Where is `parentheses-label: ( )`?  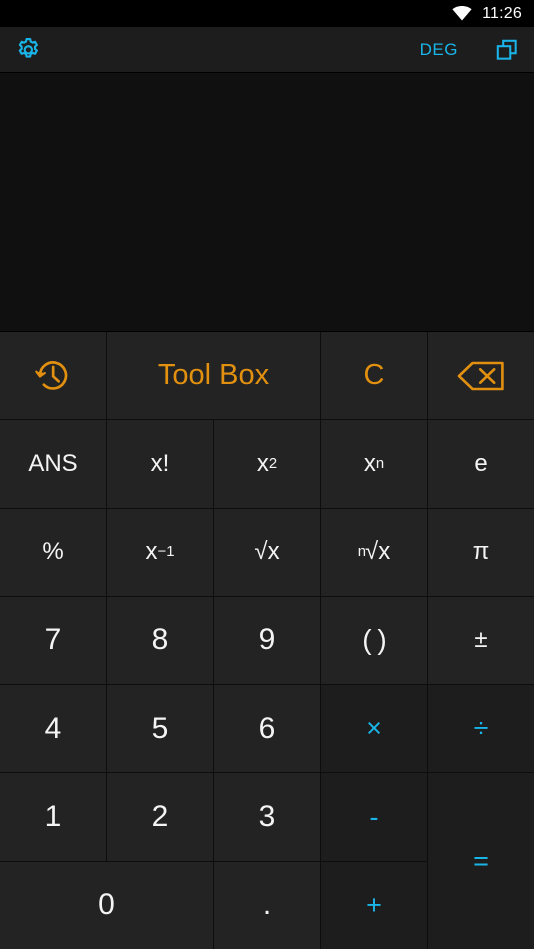
parentheses-label: ( ) is located at coordinates (374, 640).